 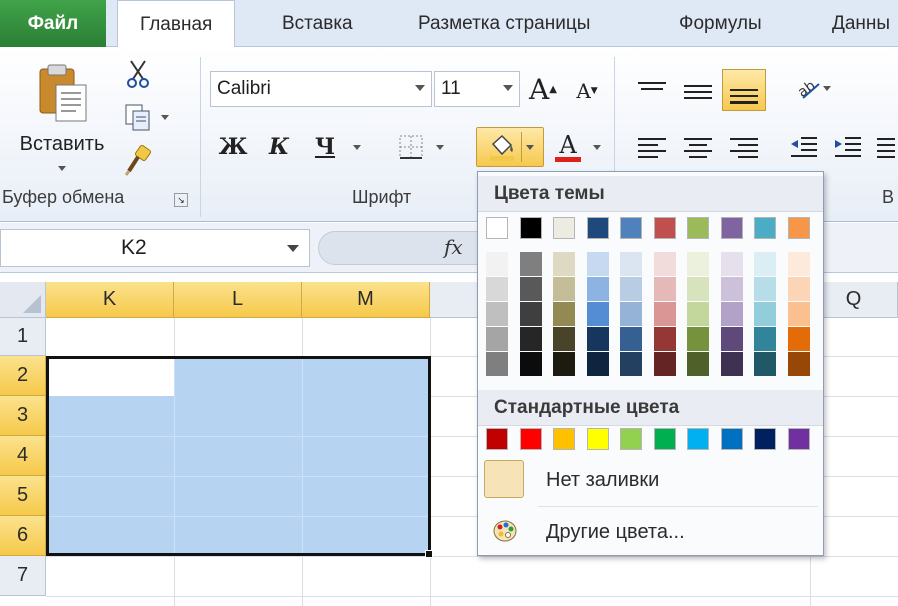 I want to click on paste-button: Вставить, so click(x=62, y=117).